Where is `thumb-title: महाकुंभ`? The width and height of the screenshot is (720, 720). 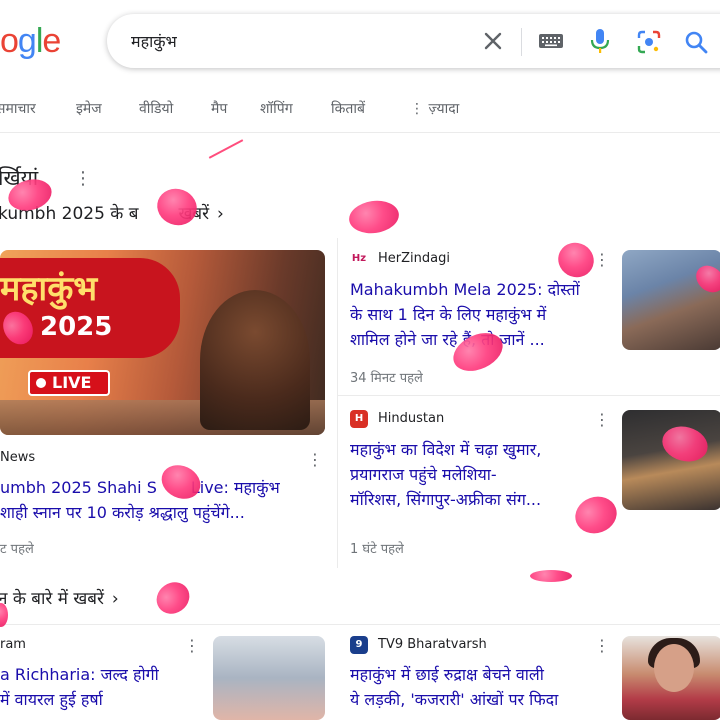
thumb-title: महाकुंभ is located at coordinates (49, 289).